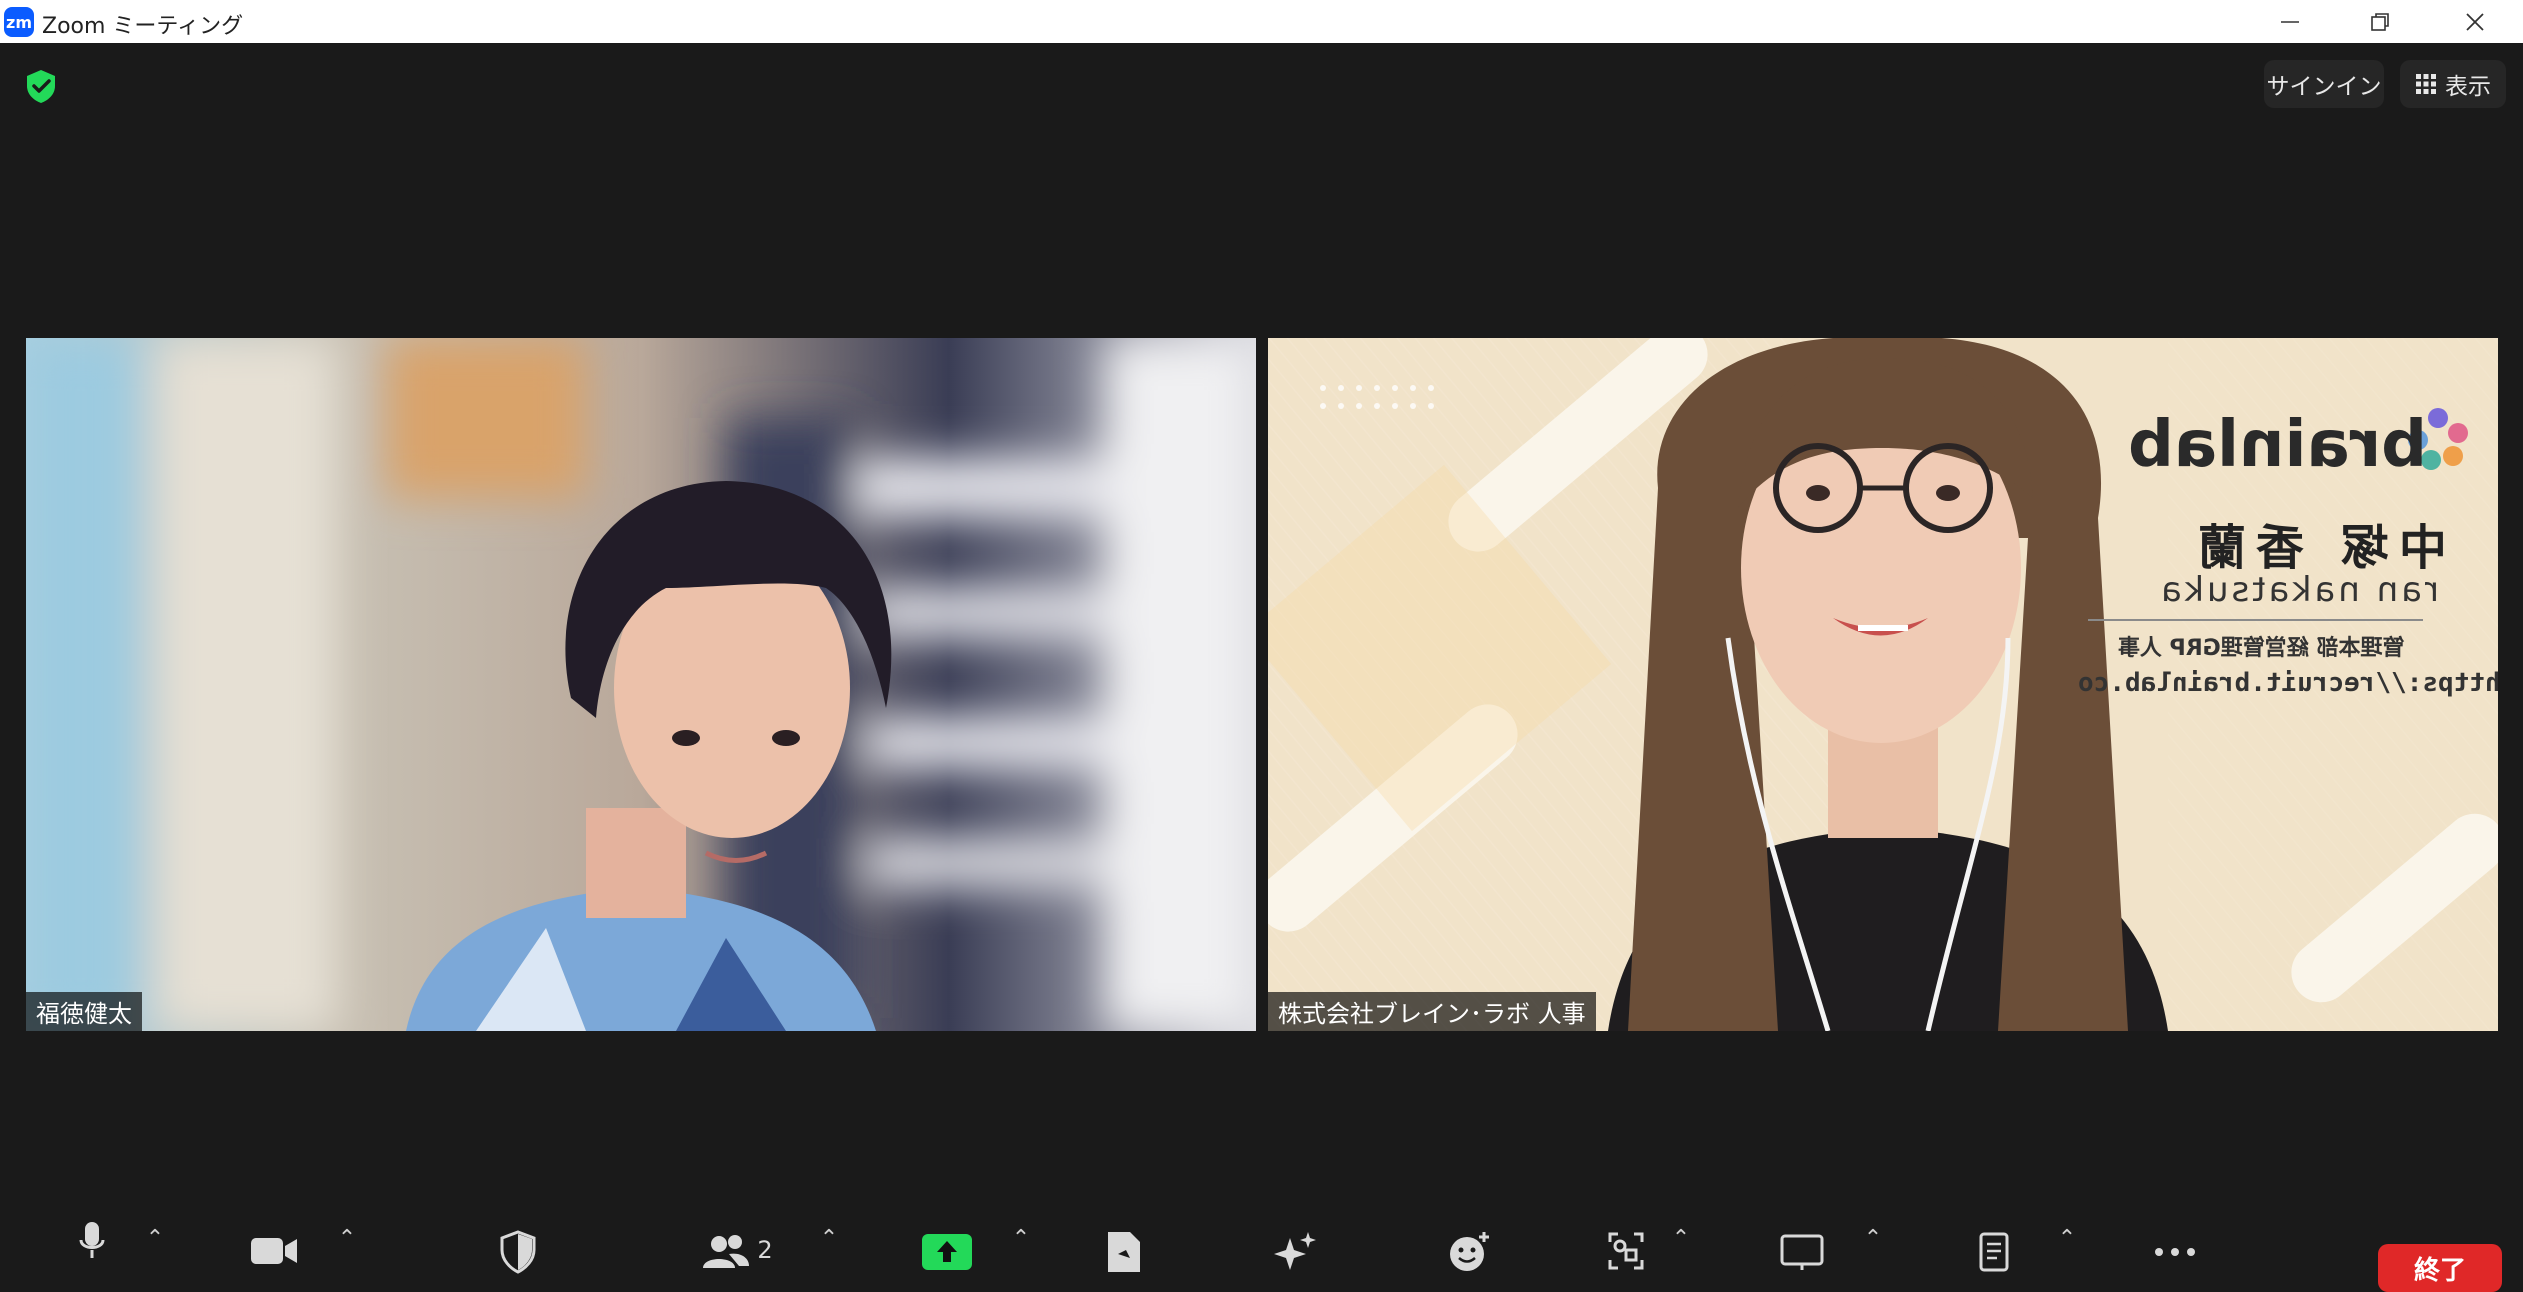  Describe the element at coordinates (1873, 1238) in the screenshot. I see `whiteboard-options-chevron-icon: ⌃` at that location.